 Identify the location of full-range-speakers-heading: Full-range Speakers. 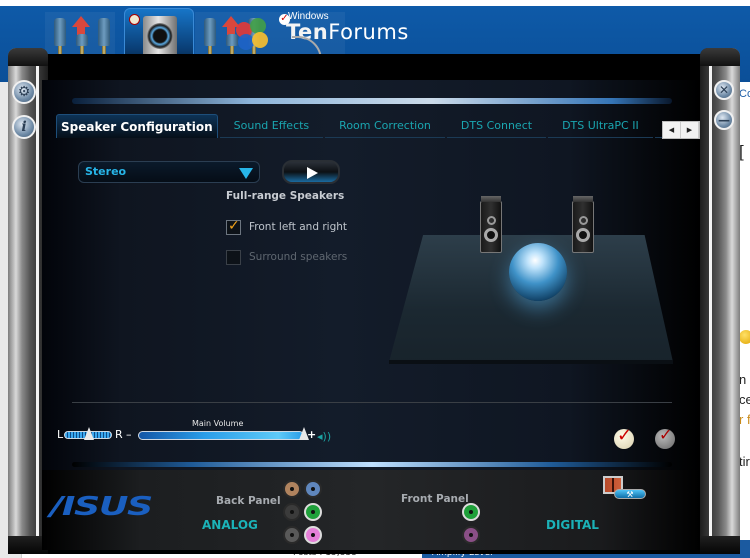
(285, 196).